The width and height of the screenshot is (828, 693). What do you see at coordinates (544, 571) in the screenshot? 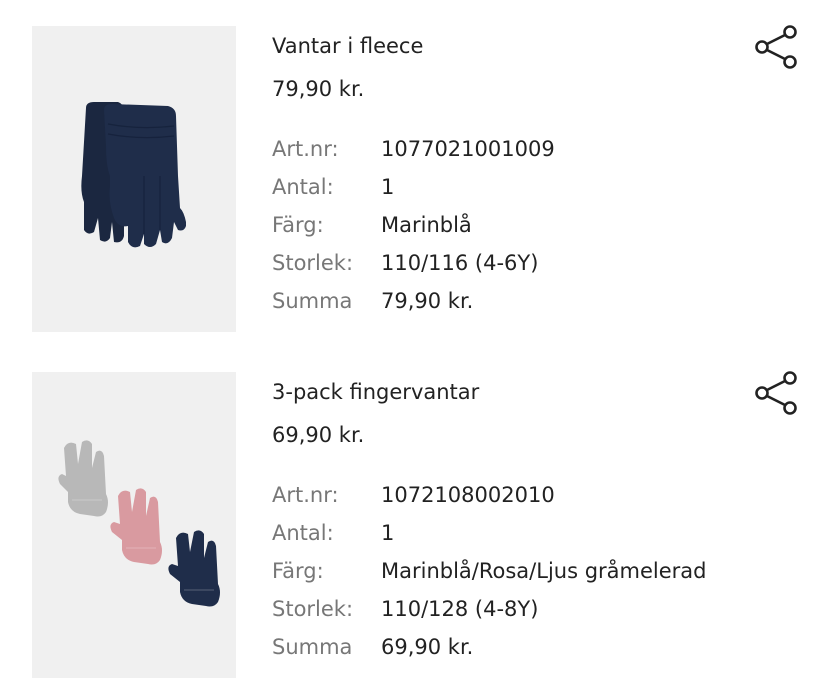
I see `detail-value: Marinblå/Rosa/Ljus gråmelerad` at bounding box center [544, 571].